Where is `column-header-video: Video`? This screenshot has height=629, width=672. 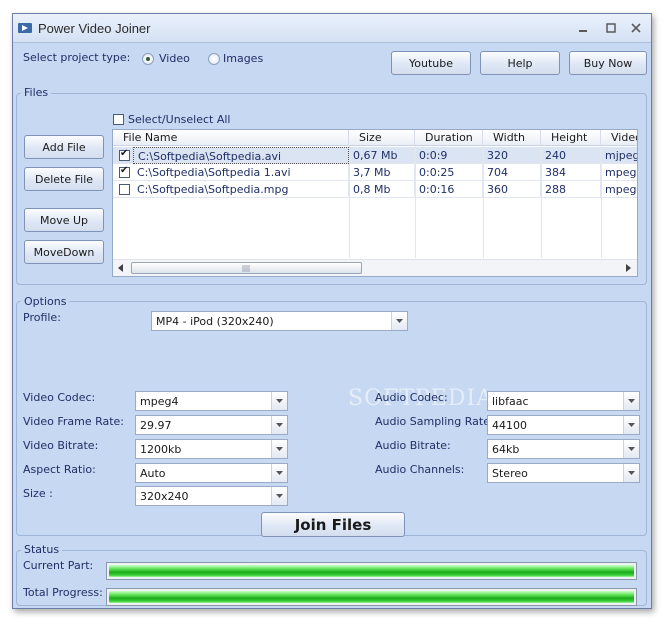 column-header-video: Video is located at coordinates (619, 138).